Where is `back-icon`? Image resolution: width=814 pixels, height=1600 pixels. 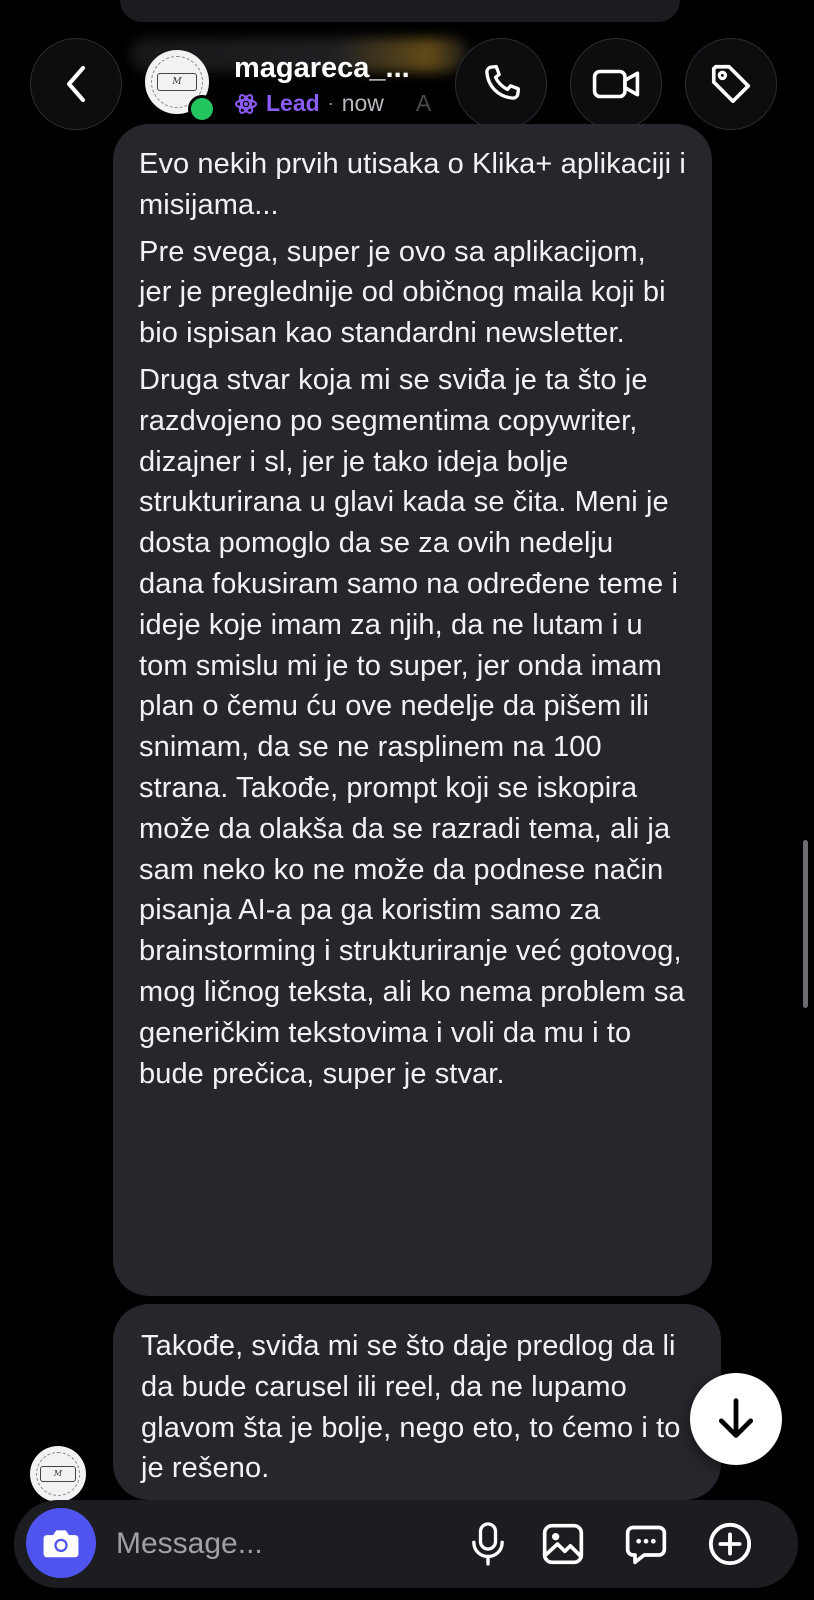
back-icon is located at coordinates (76, 84).